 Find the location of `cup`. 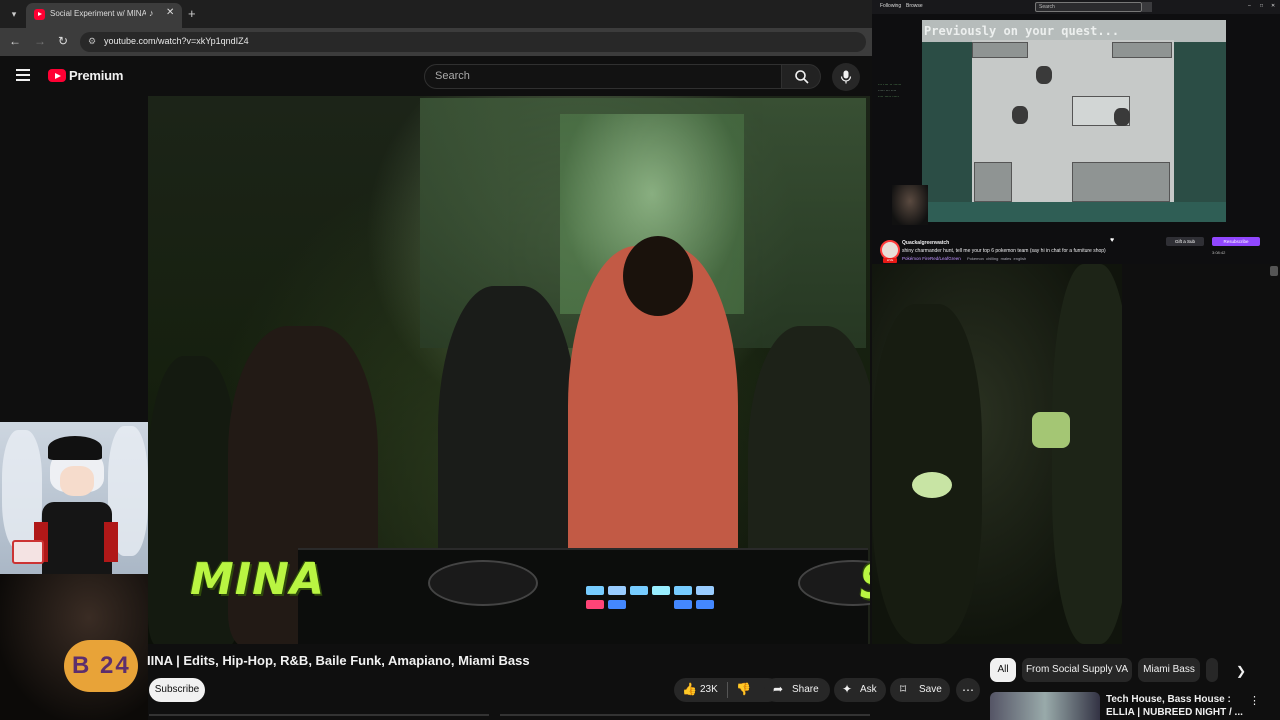

cup is located at coordinates (1051, 430).